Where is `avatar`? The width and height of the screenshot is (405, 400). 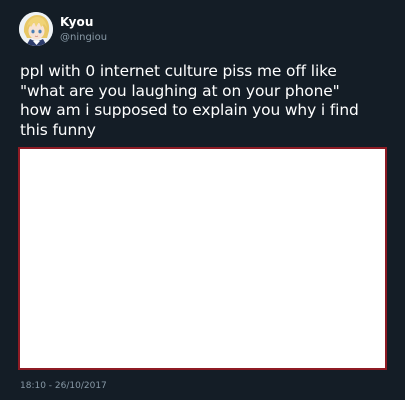
avatar is located at coordinates (36, 29).